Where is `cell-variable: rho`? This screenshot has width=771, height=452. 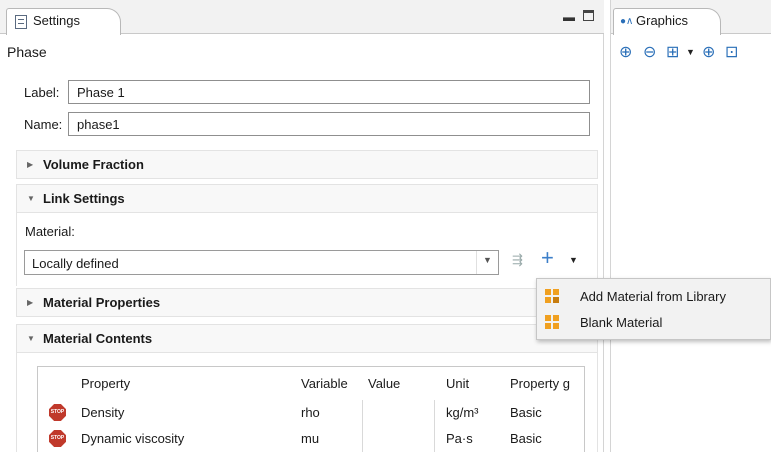 cell-variable: rho is located at coordinates (310, 412).